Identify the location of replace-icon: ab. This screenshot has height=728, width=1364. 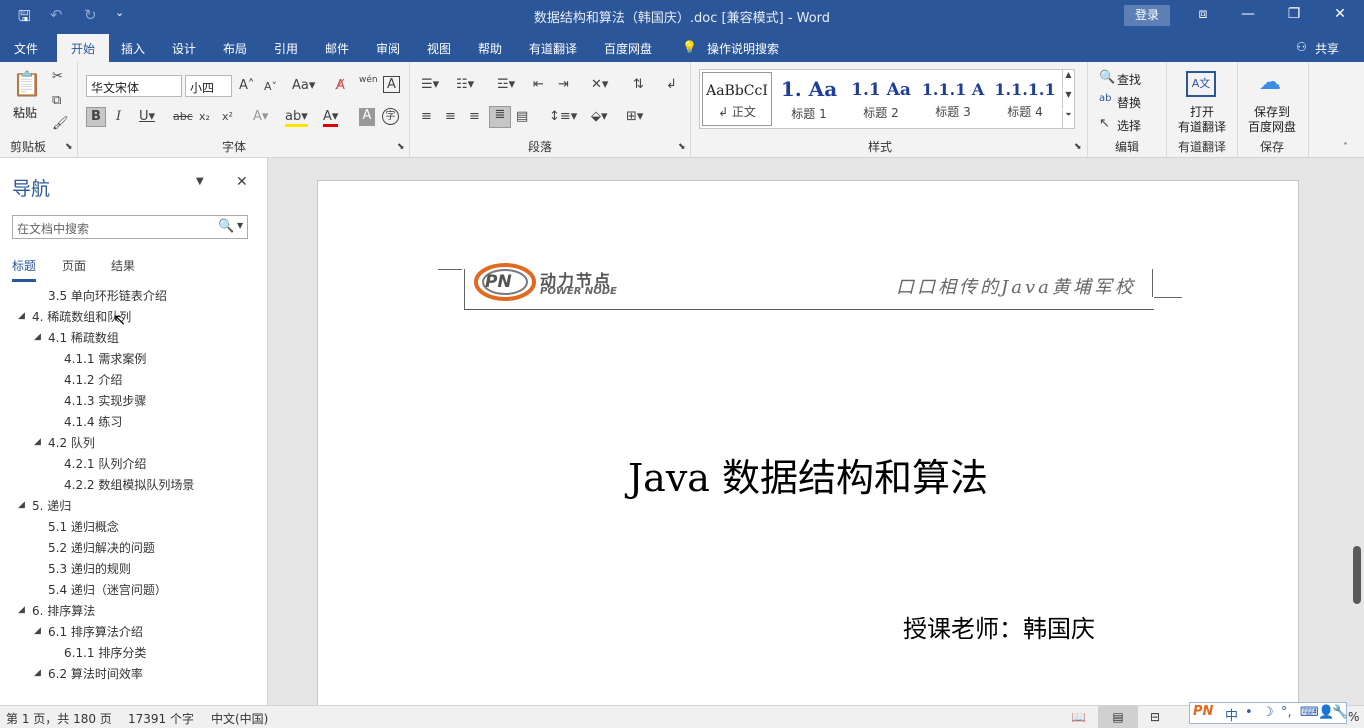
(1105, 98).